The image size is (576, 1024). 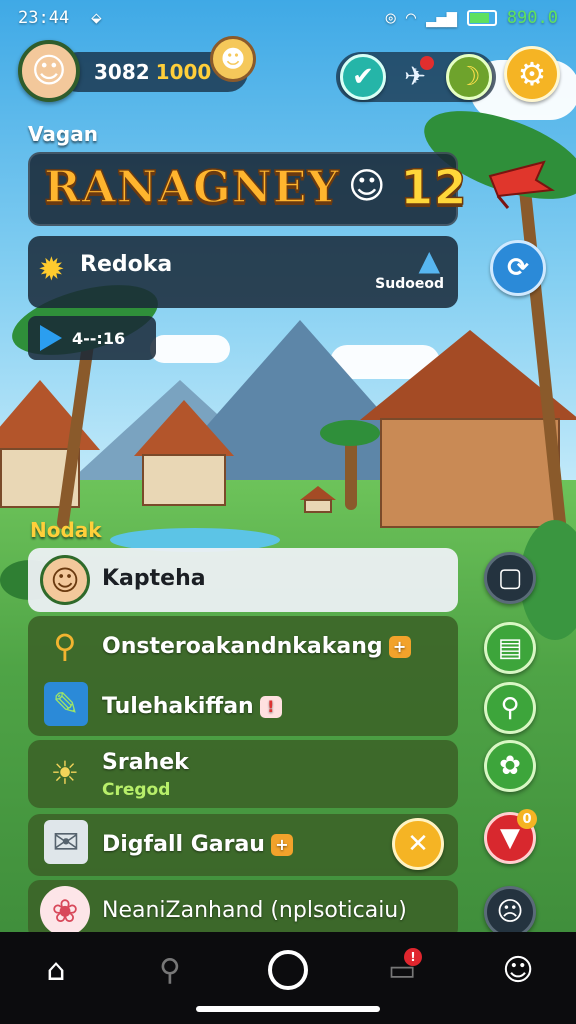 What do you see at coordinates (44, 18) in the screenshot?
I see `clock: 23:44` at bounding box center [44, 18].